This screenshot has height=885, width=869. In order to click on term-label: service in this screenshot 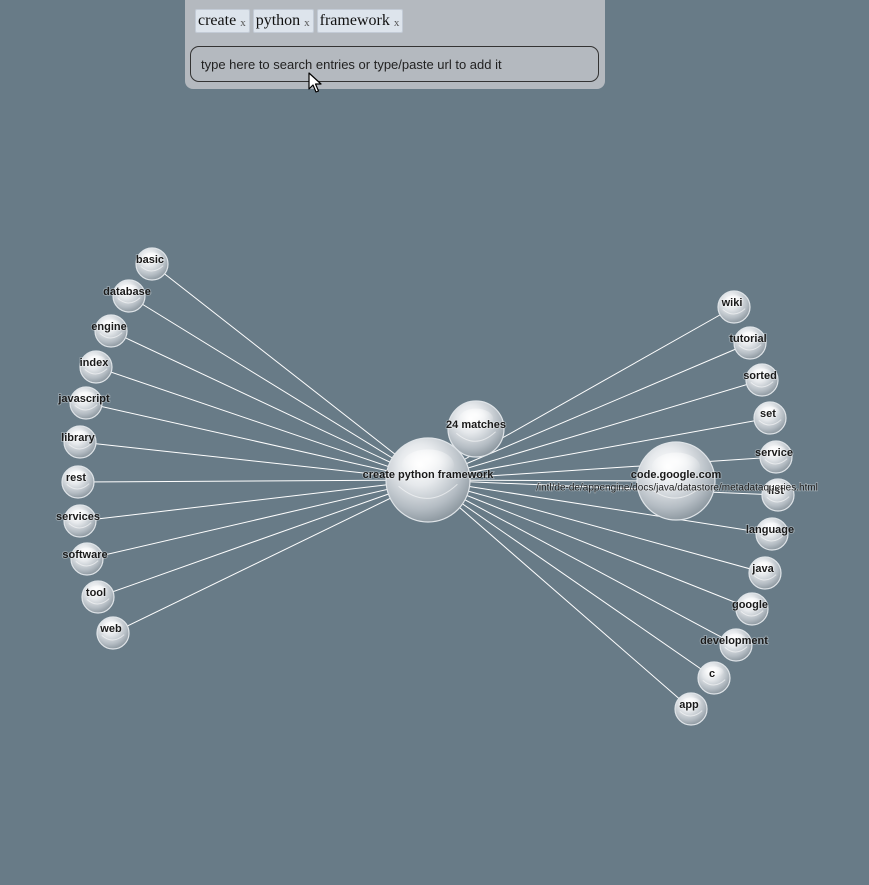, I will do `click(774, 453)`.